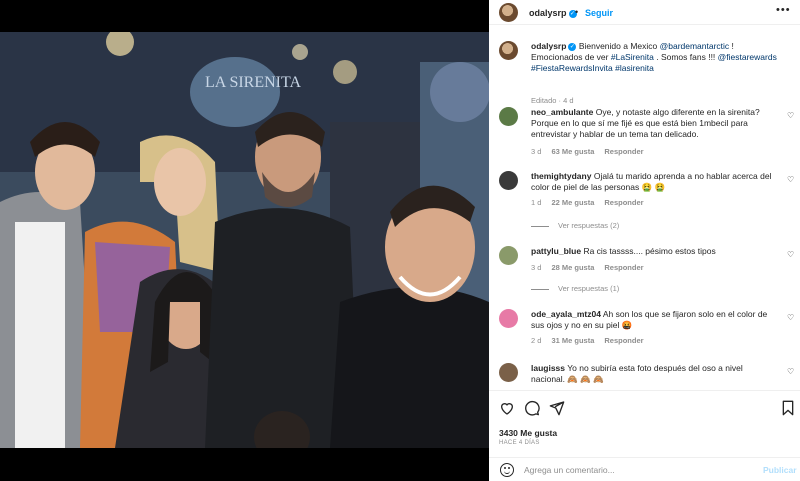 This screenshot has width=800, height=481. I want to click on comment-body: Ra cis tassss.... pésimo estos tipos, so click(649, 251).